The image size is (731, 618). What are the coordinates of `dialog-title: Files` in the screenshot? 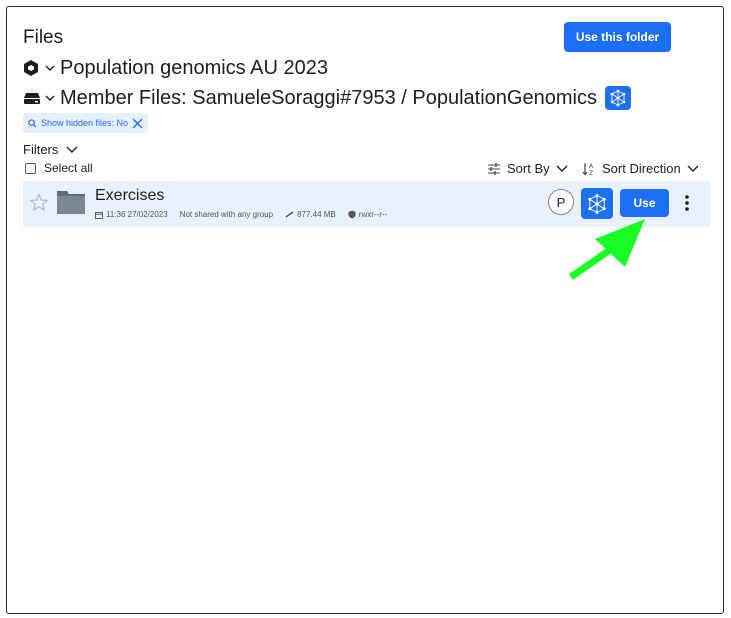 It's located at (43, 37).